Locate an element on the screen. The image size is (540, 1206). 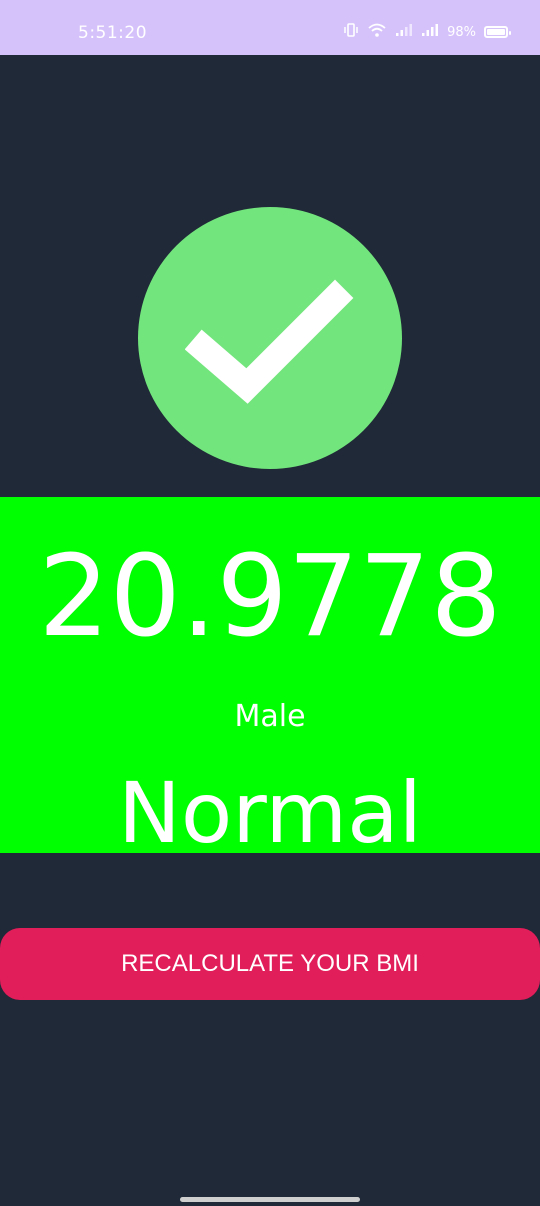
wifi-icon is located at coordinates (377, 32).